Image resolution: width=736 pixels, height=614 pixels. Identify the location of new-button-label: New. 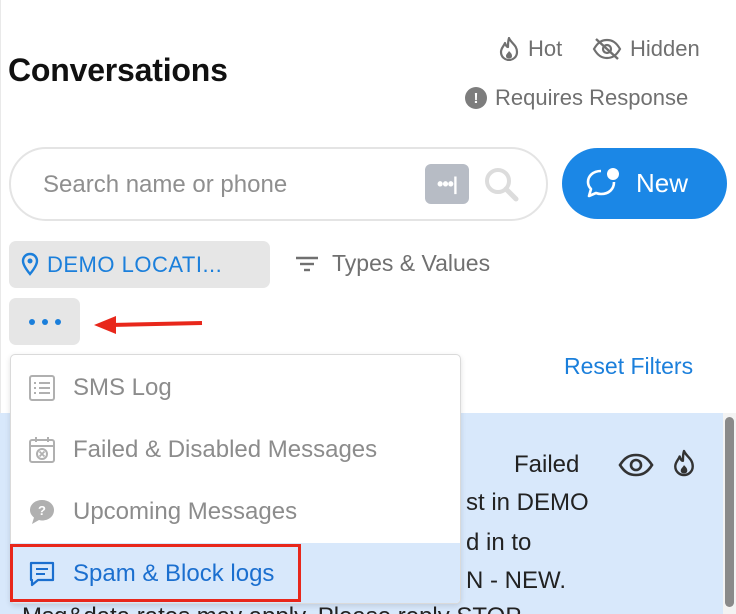
(662, 183).